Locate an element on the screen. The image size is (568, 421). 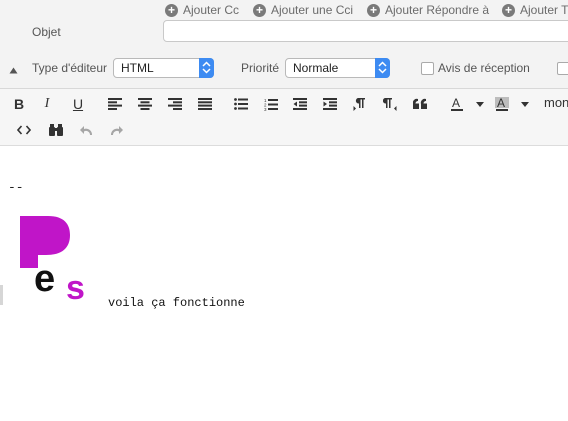
align-center-icon is located at coordinates (145, 104).